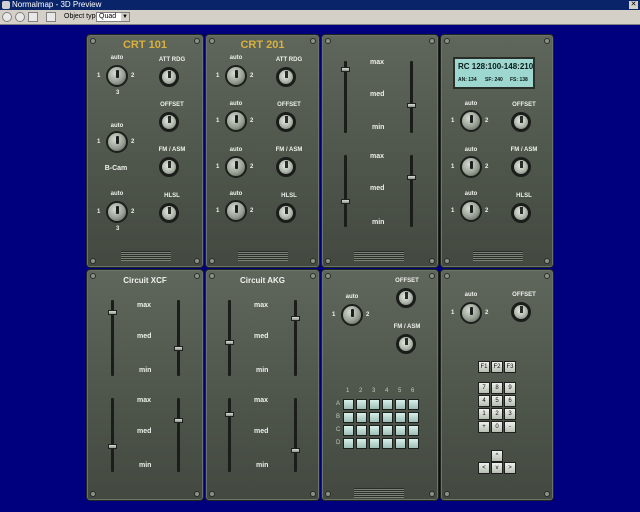 This screenshot has height=512, width=640. What do you see at coordinates (497, 456) in the screenshot?
I see `arrow-up-button: ^` at bounding box center [497, 456].